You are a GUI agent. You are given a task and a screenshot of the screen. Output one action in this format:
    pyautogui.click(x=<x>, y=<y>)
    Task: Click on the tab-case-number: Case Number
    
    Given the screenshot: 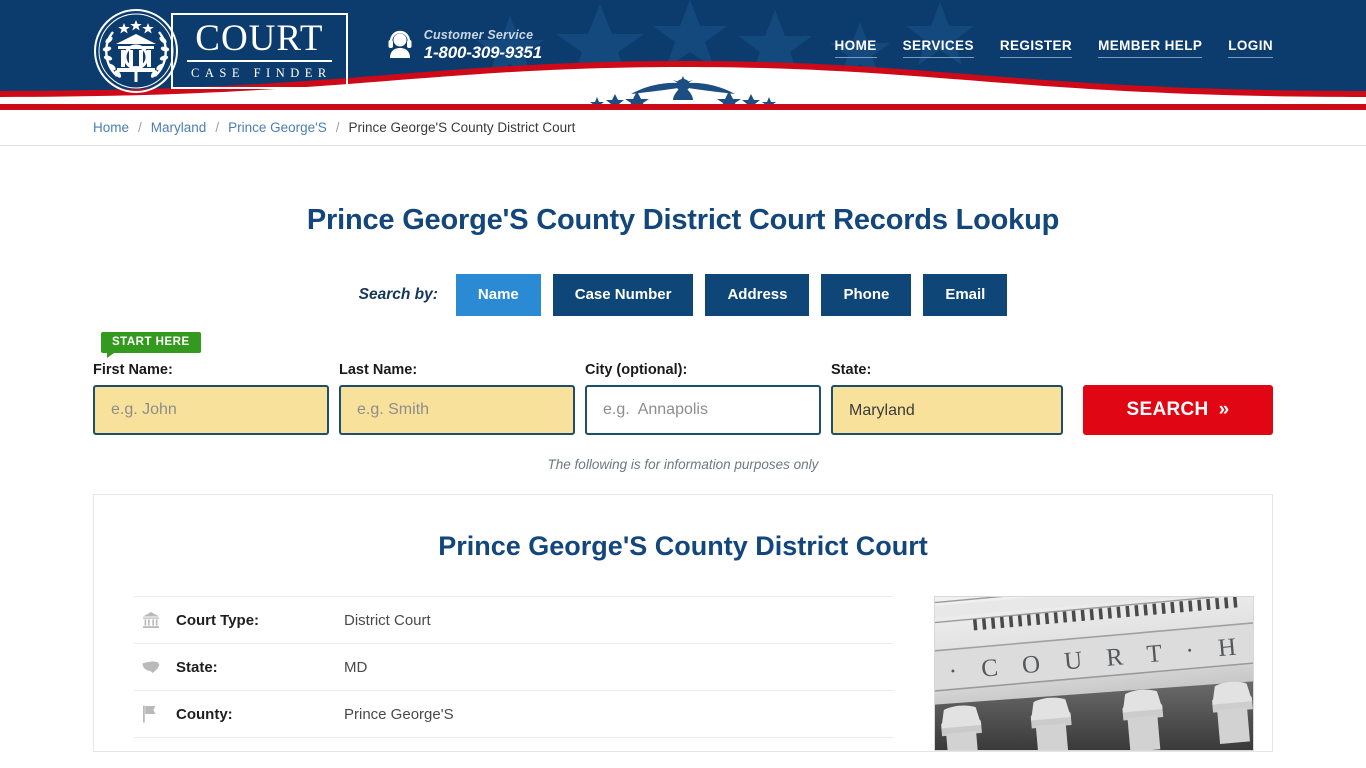 What is the action you would take?
    pyautogui.click(x=623, y=295)
    